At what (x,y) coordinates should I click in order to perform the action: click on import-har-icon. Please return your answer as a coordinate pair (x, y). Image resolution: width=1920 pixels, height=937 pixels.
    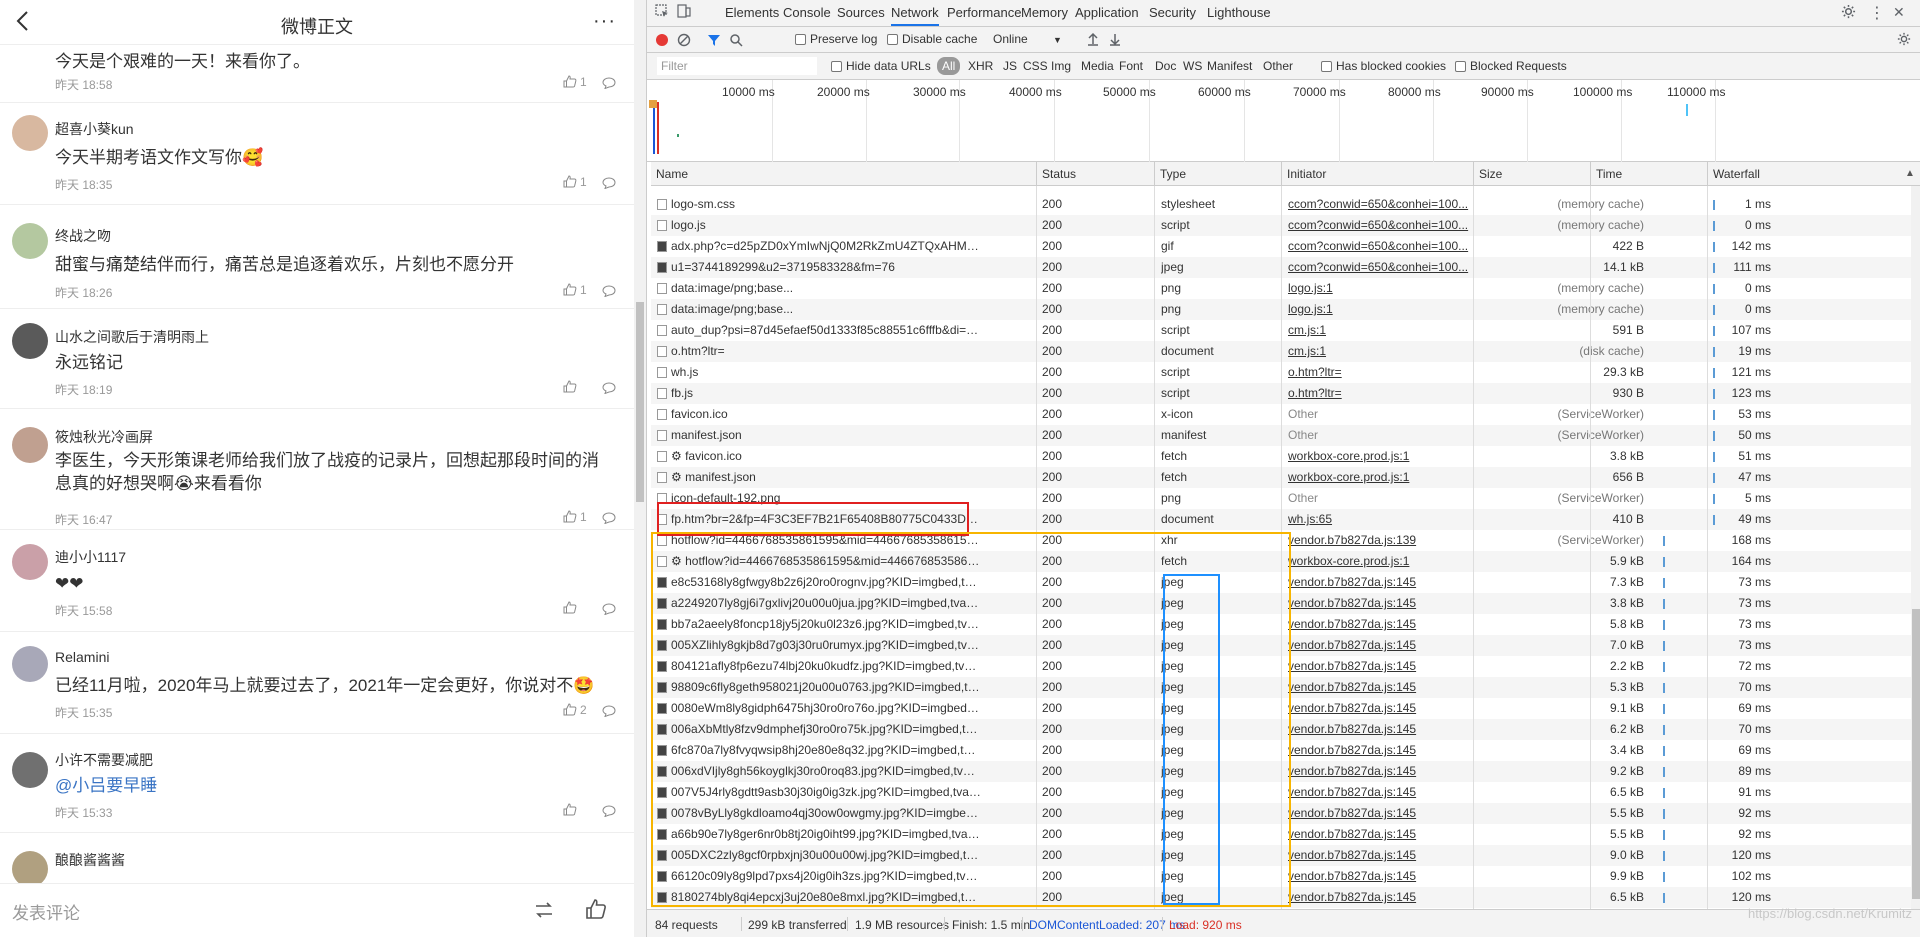
    Looking at the image, I should click on (1093, 40).